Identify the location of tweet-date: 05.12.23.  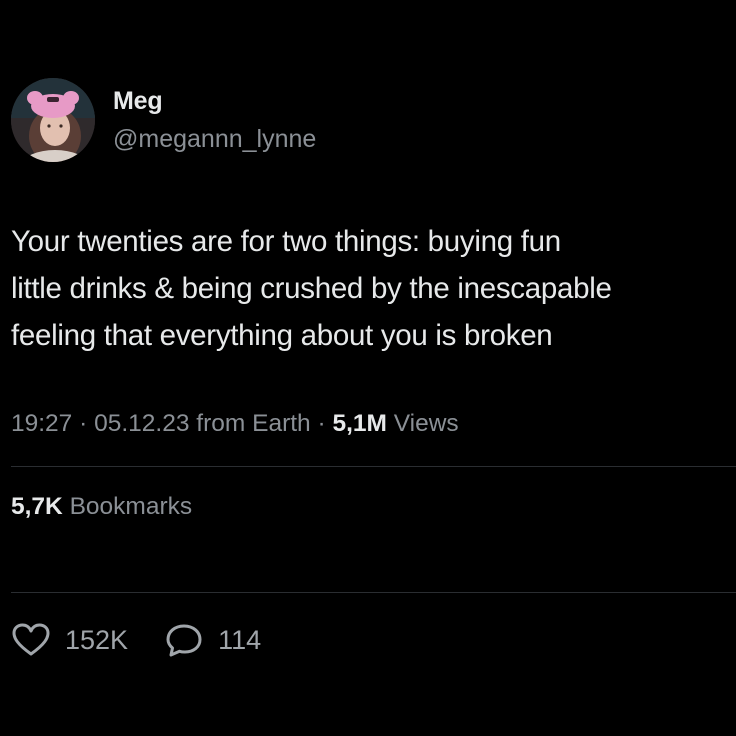
(141, 423).